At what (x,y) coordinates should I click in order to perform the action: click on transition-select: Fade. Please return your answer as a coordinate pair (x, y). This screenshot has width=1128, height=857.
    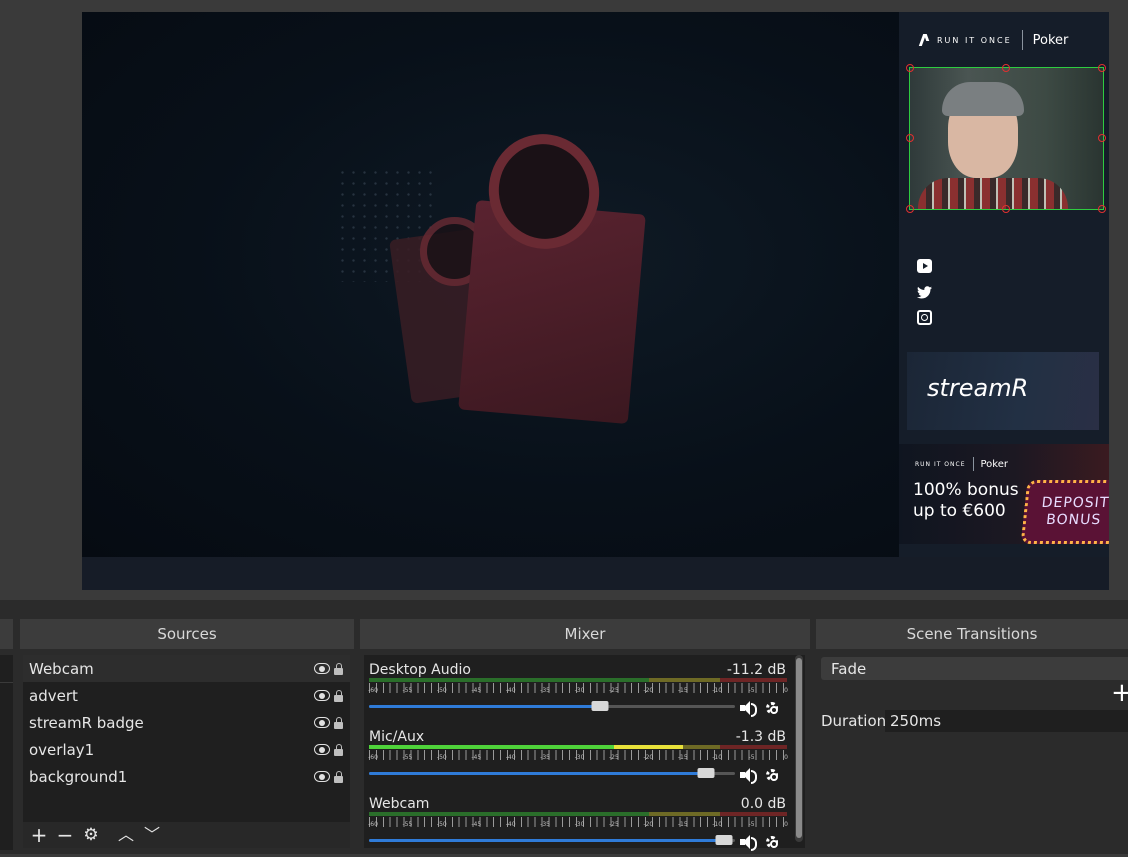
    Looking at the image, I should click on (974, 668).